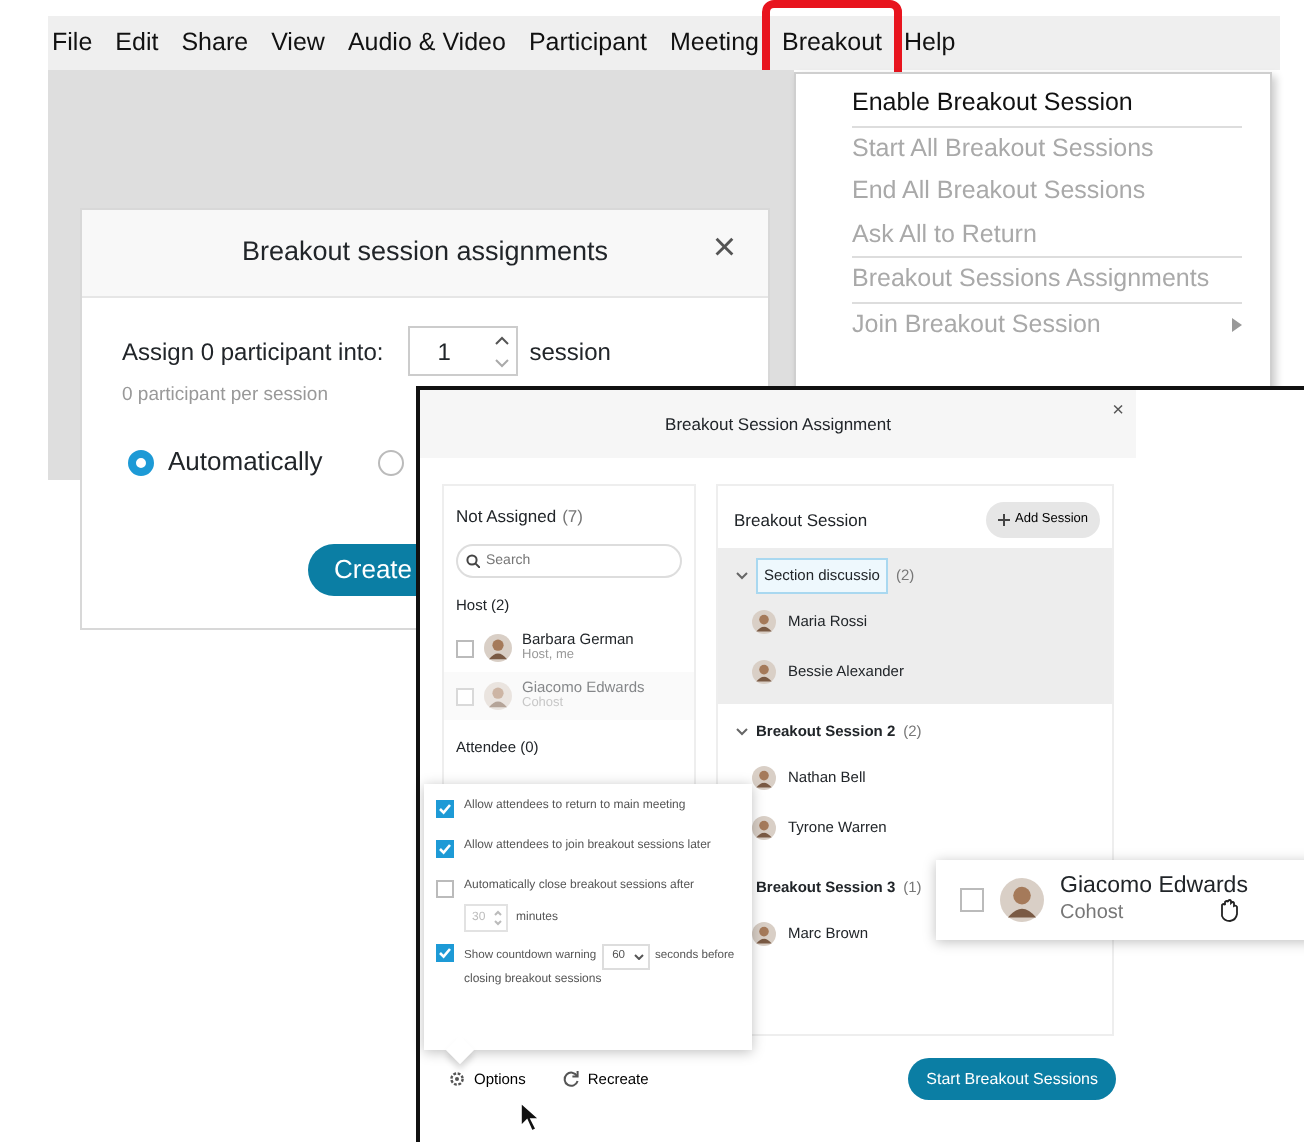 The width and height of the screenshot is (1304, 1142). Describe the element at coordinates (226, 396) in the screenshot. I see `per-session-text: 0 participant per session` at that location.